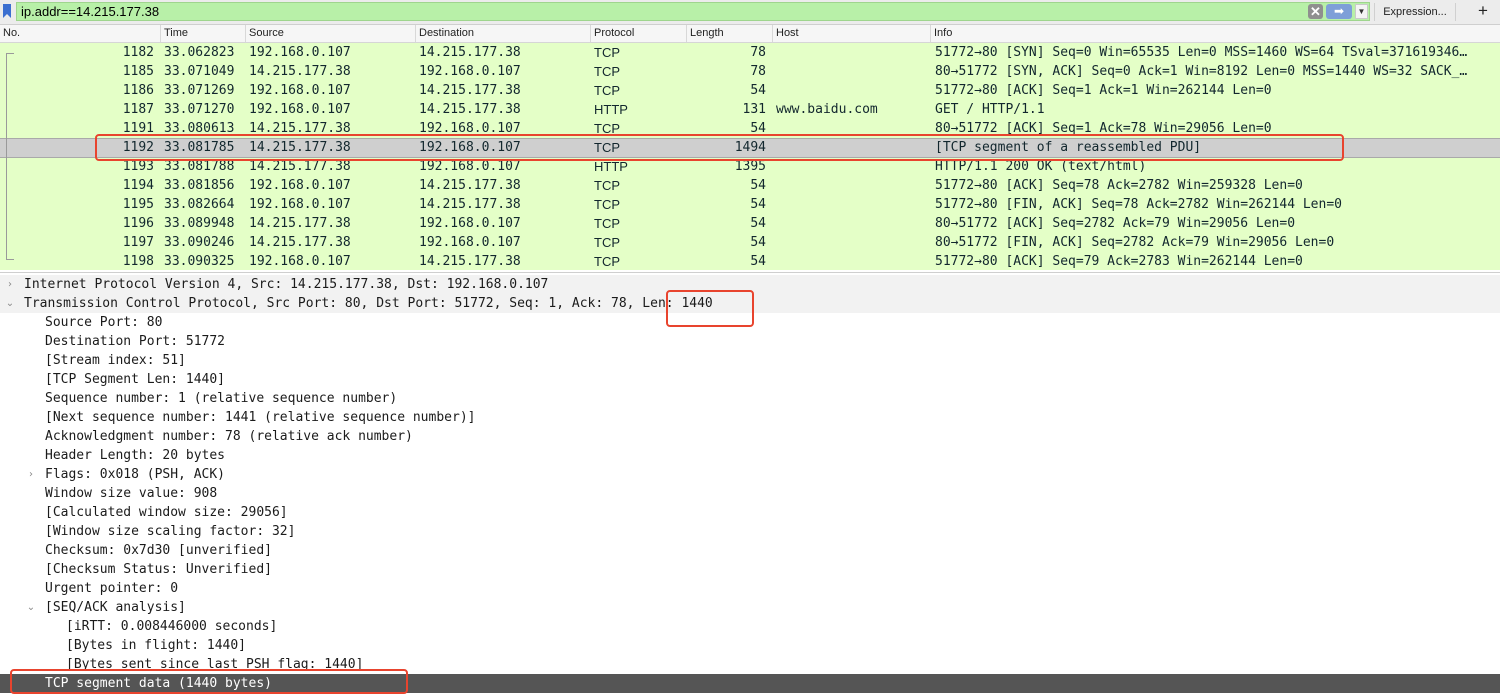  I want to click on packet-time: 33.090325, so click(199, 261).